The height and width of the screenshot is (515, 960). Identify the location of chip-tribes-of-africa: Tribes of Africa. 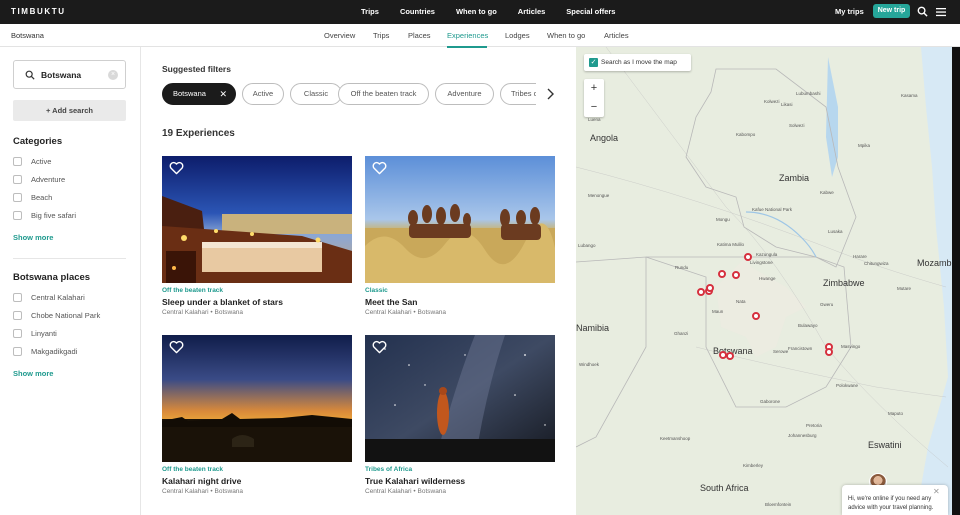
(518, 94).